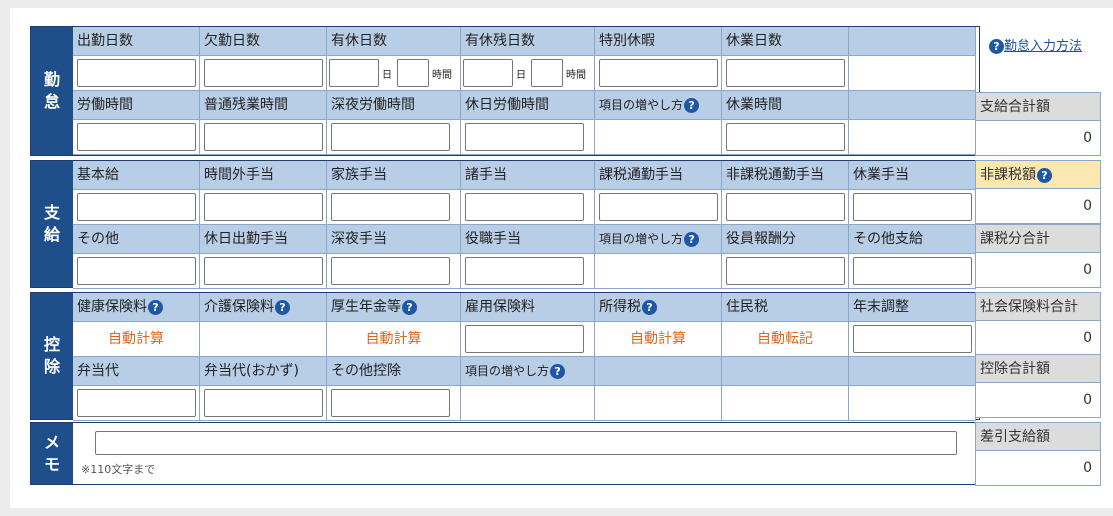  What do you see at coordinates (500, 307) in the screenshot?
I see `koujo-row1-label-3: 雇用保険料` at bounding box center [500, 307].